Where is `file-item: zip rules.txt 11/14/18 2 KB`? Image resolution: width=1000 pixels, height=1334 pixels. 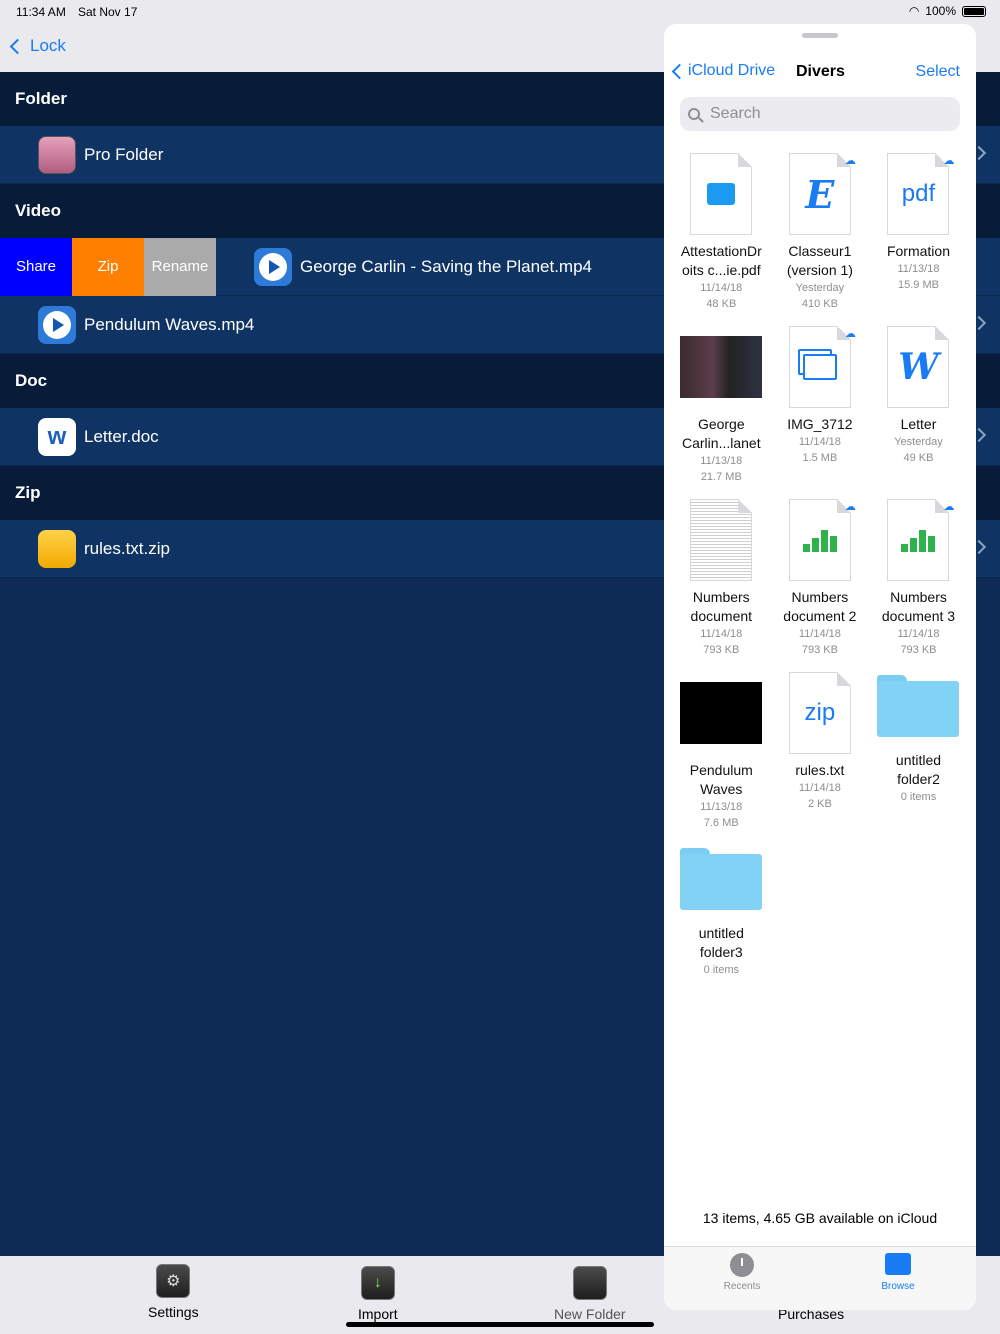 file-item: zip rules.txt 11/14/18 2 KB is located at coordinates (820, 757).